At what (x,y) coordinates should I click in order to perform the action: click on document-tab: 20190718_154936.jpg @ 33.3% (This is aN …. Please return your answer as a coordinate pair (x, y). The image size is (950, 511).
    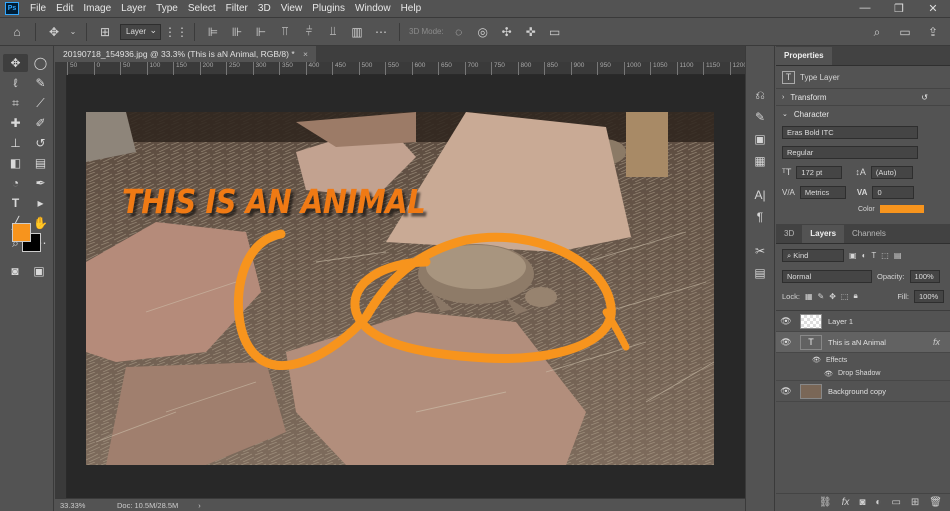
    Looking at the image, I should click on (185, 54).